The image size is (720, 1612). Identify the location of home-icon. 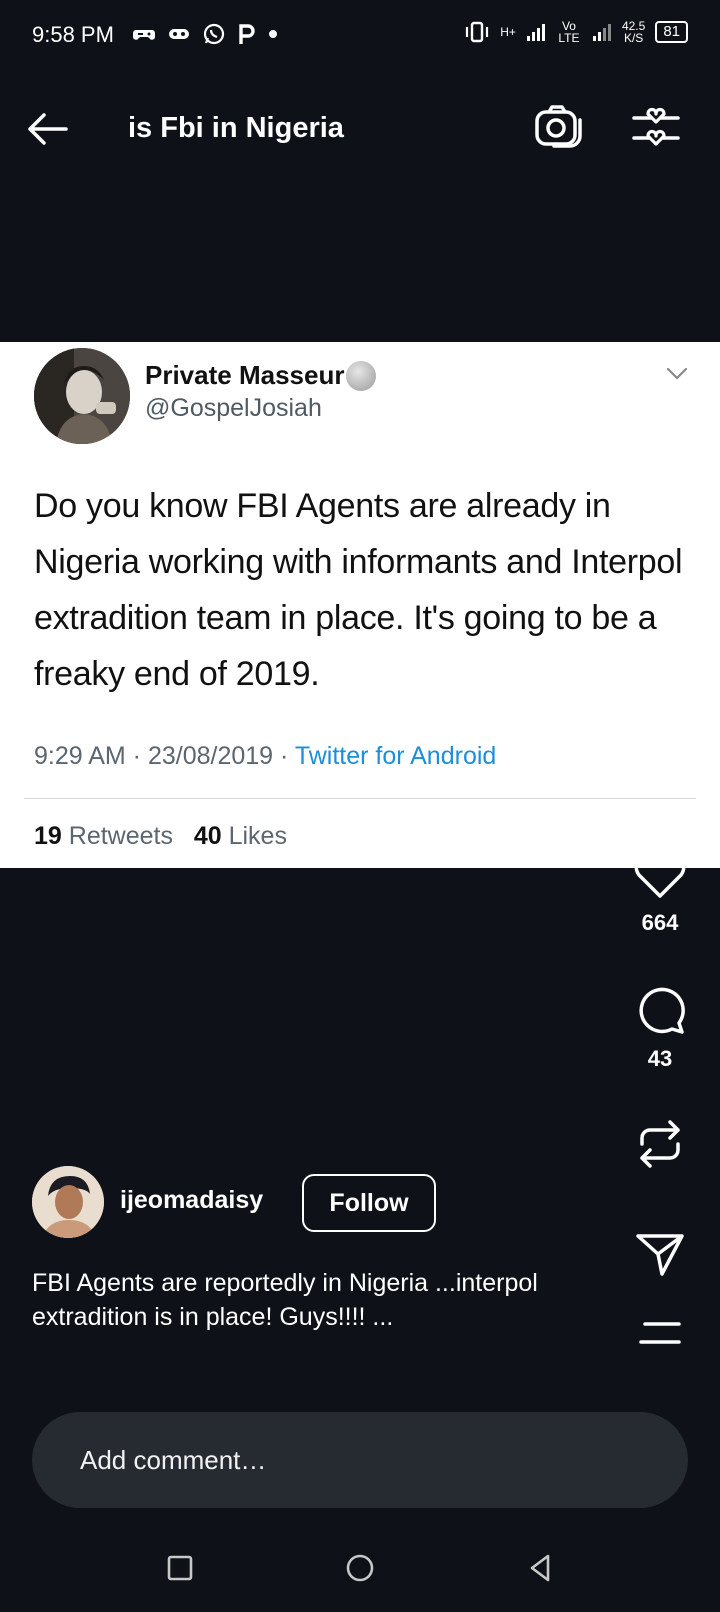
(360, 1568).